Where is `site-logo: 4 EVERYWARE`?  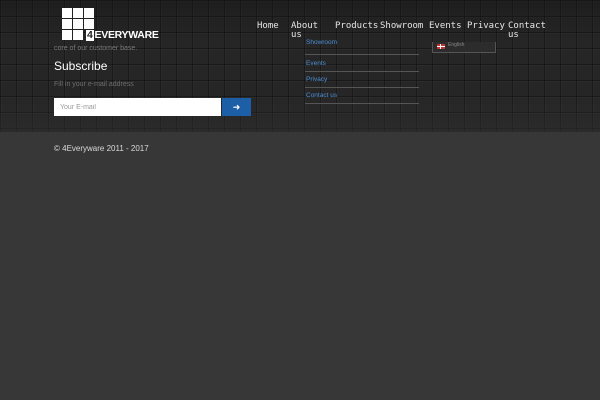
site-logo: 4 EVERYWARE is located at coordinates (110, 24).